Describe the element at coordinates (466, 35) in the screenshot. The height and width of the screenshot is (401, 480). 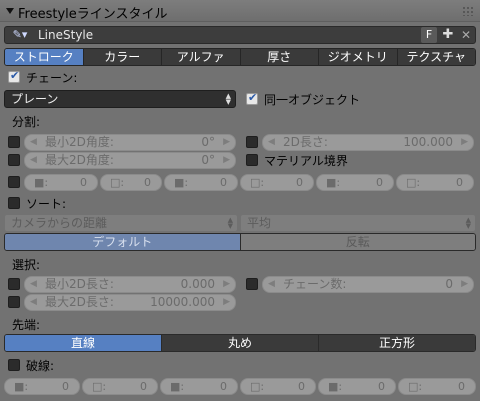
I see `remove-linestyle-icon: ✕` at that location.